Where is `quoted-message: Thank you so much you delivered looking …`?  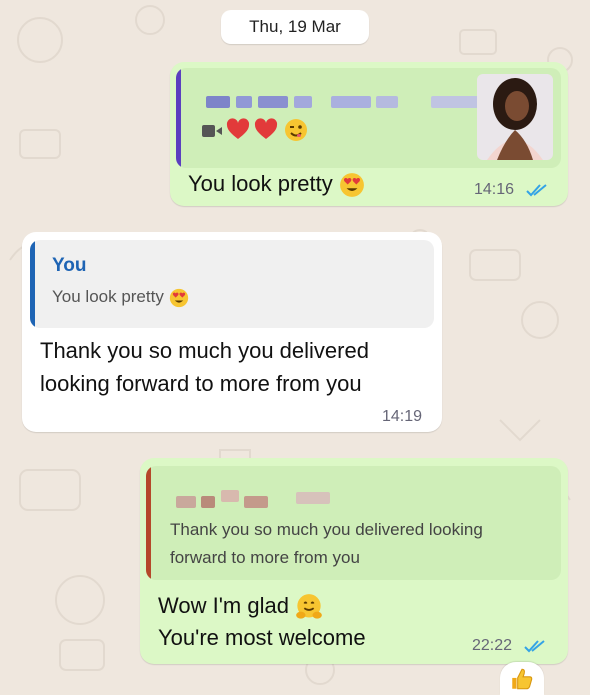
quoted-message: Thank you so much you delivered looking … is located at coordinates (353, 523).